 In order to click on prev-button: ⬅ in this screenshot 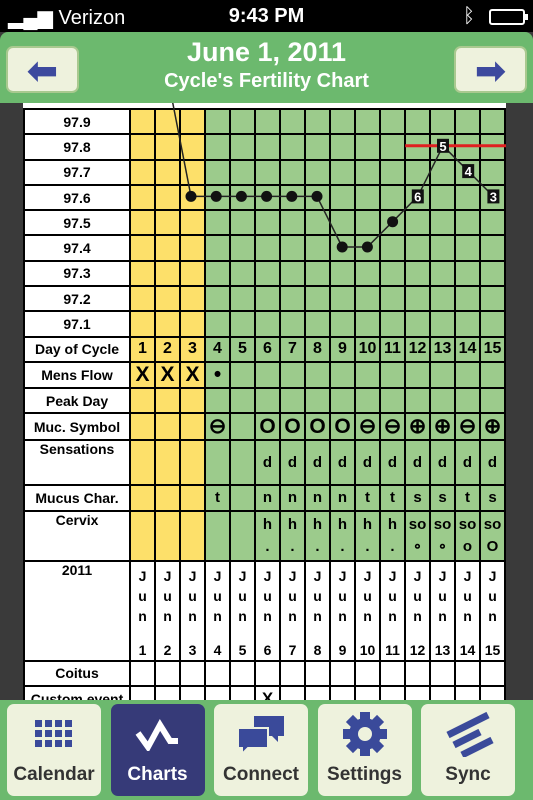, I will do `click(42, 69)`.